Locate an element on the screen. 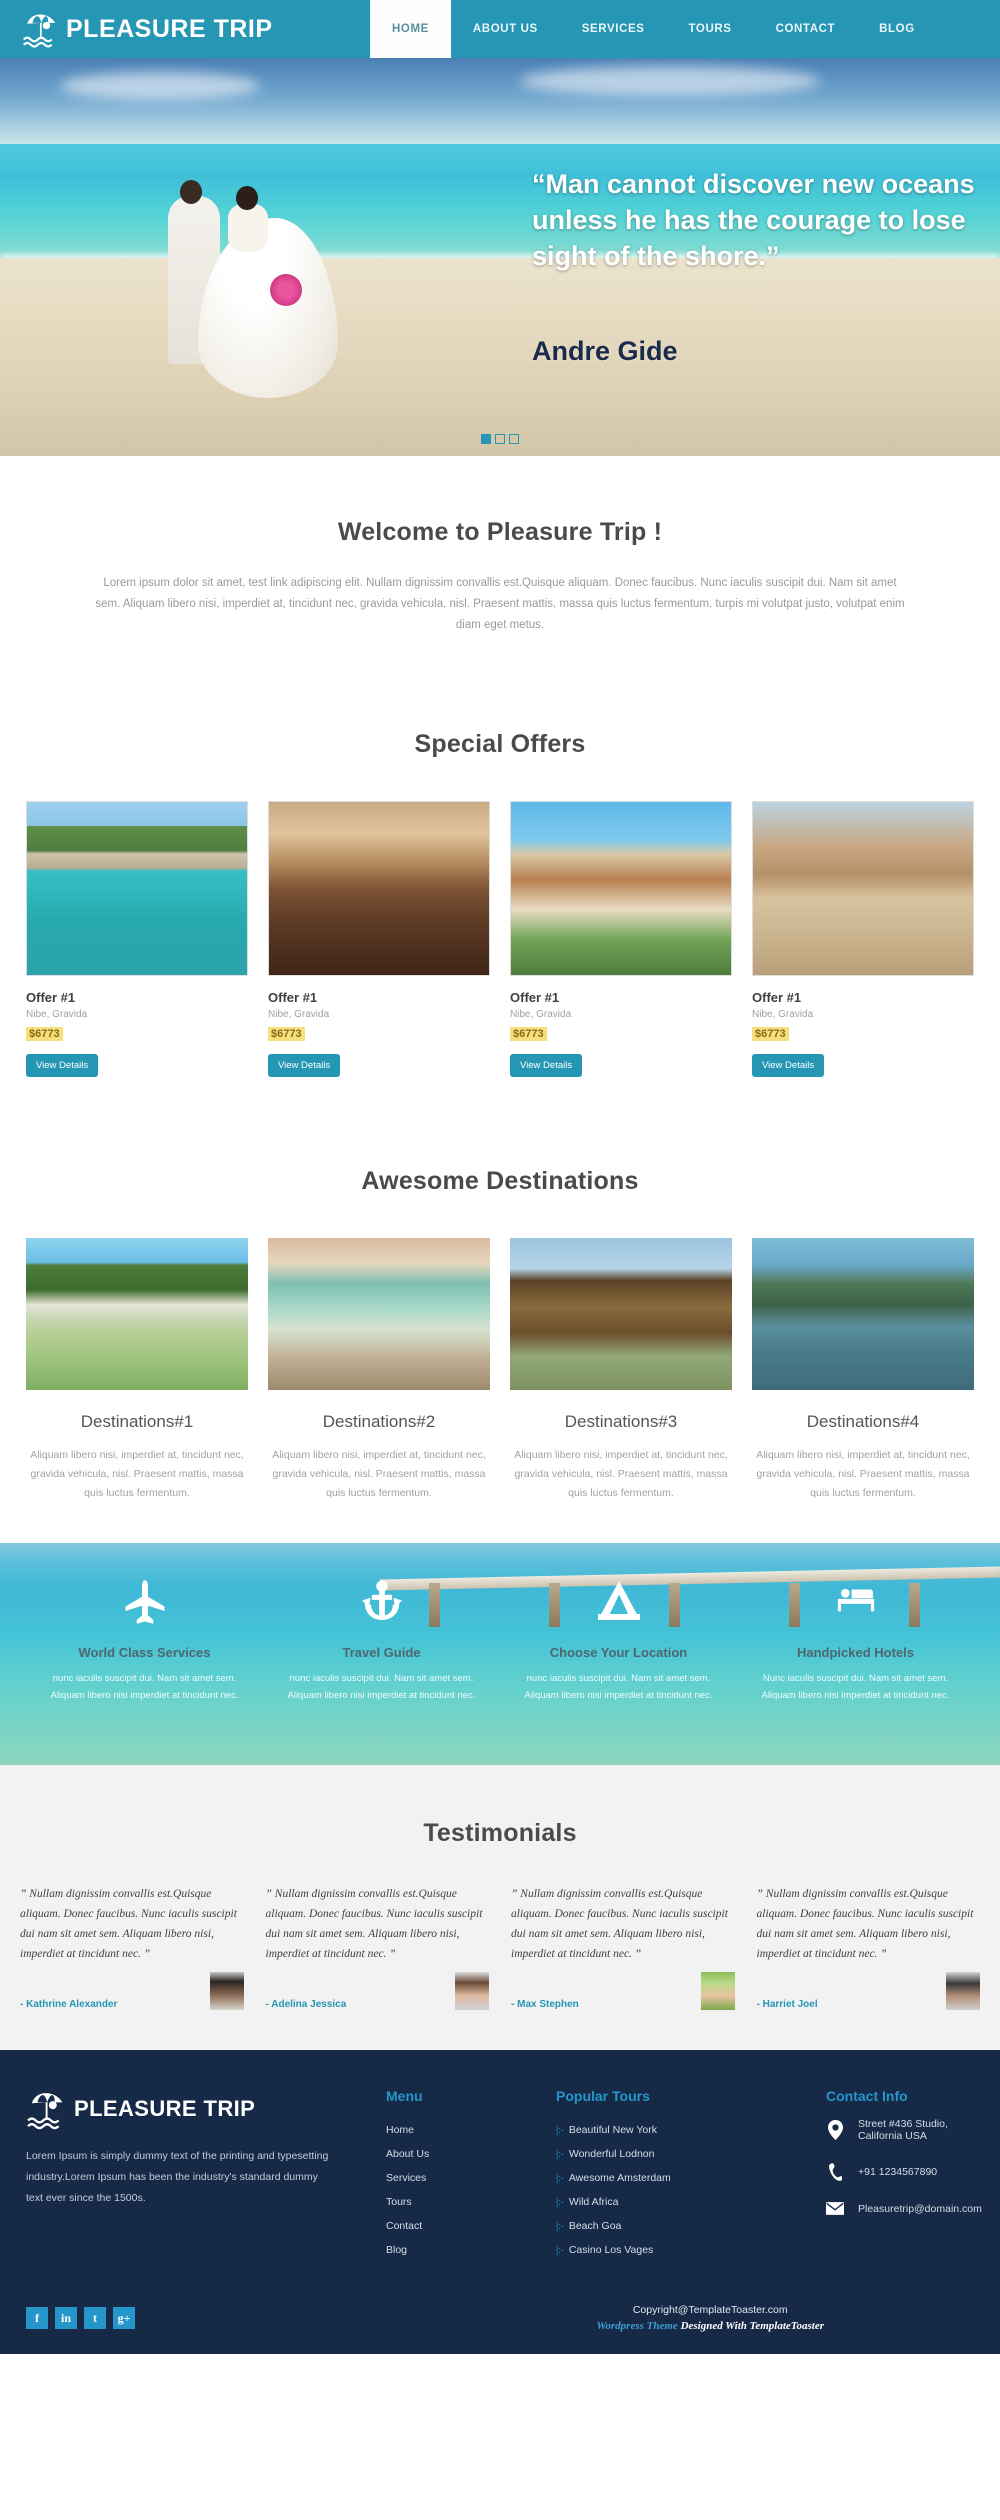 The width and height of the screenshot is (1000, 2520). beach-umbrella-icon is located at coordinates (43, 29).